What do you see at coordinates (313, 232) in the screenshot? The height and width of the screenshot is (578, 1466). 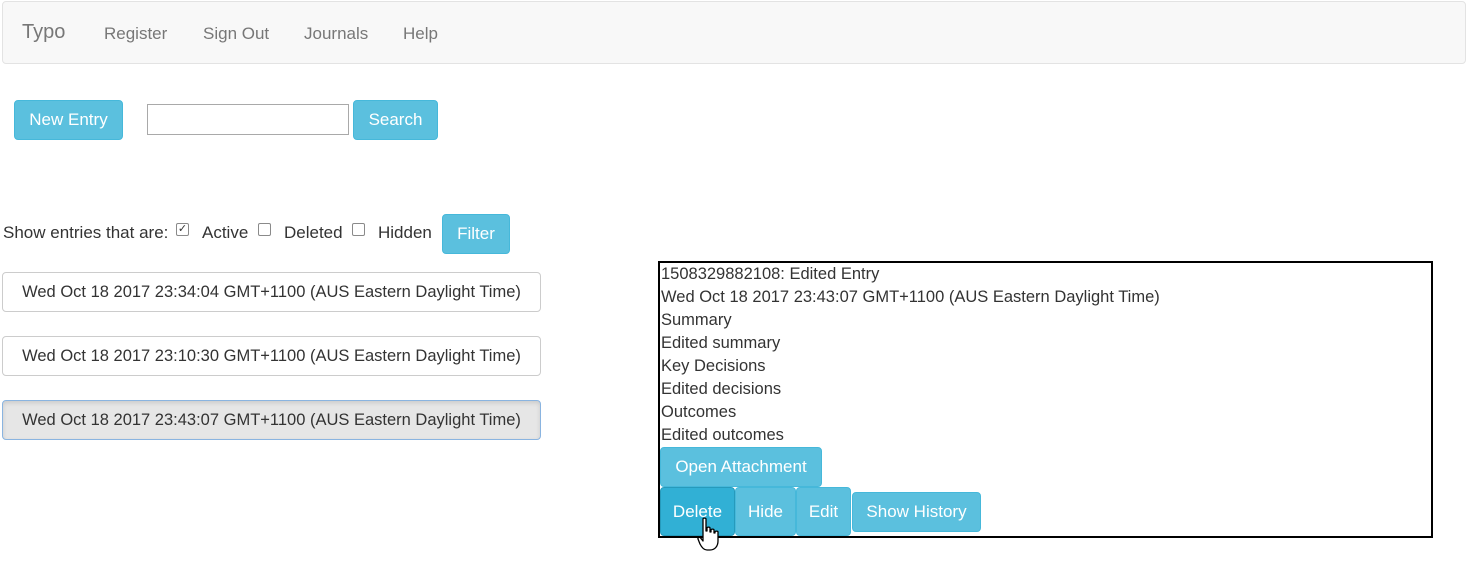 I see `deleted-label: Deleted` at bounding box center [313, 232].